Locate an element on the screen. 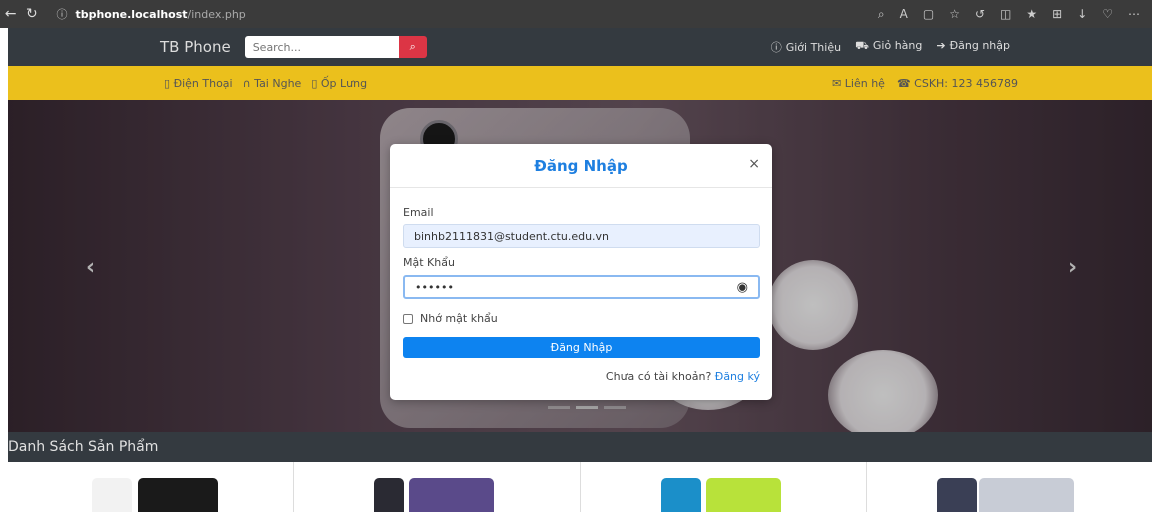 This screenshot has width=1152, height=512. nav-link-about: ⓘ Giới Thiệu is located at coordinates (806, 47).